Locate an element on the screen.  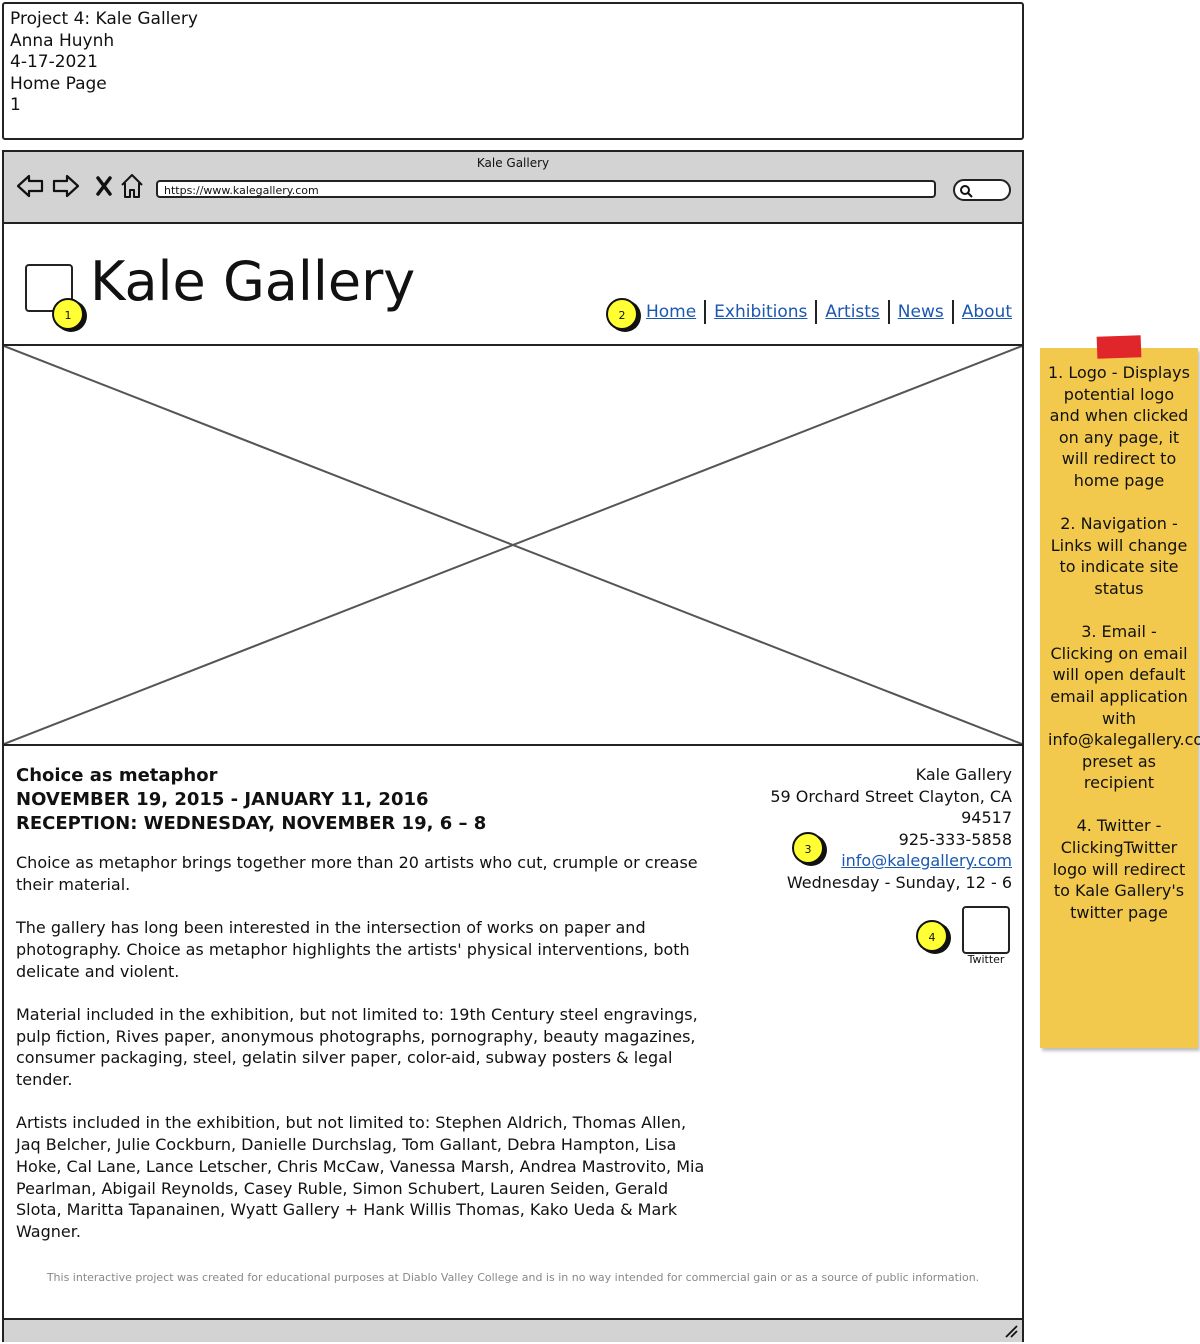
nav-about-link: About is located at coordinates (983, 312).